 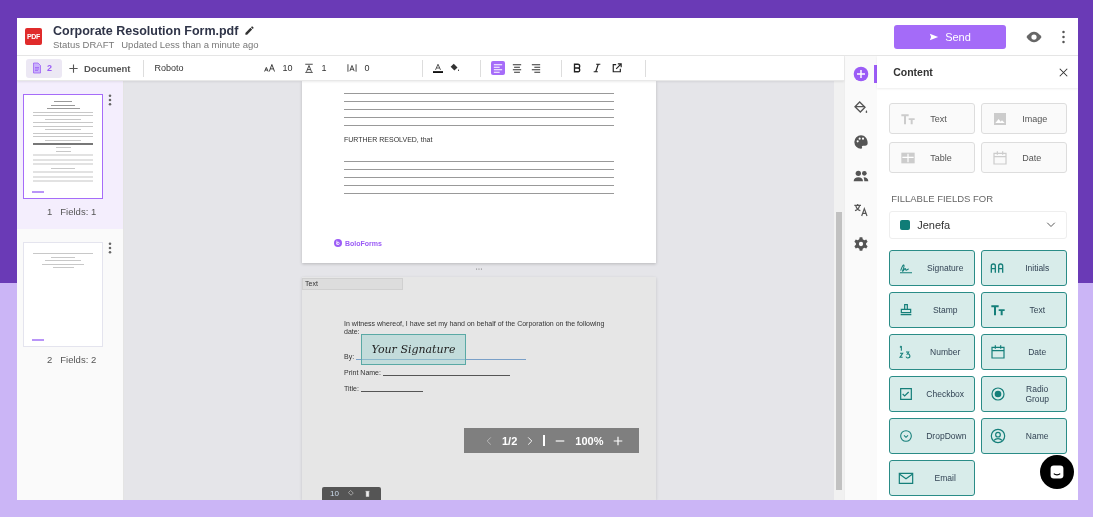 I want to click on zoom-level: 100%, so click(x=589, y=440).